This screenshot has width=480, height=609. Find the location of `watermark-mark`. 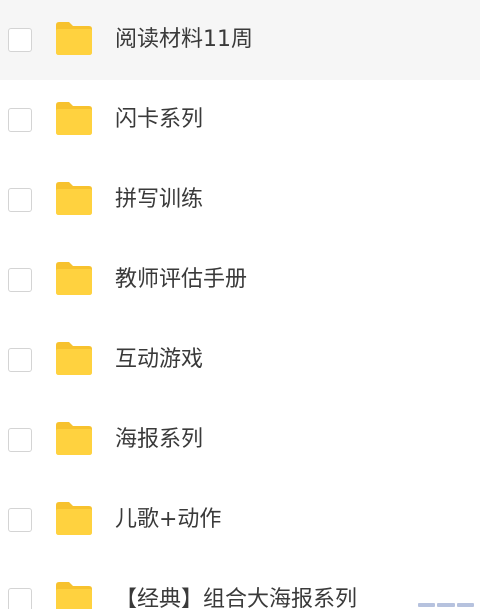

watermark-mark is located at coordinates (446, 605).